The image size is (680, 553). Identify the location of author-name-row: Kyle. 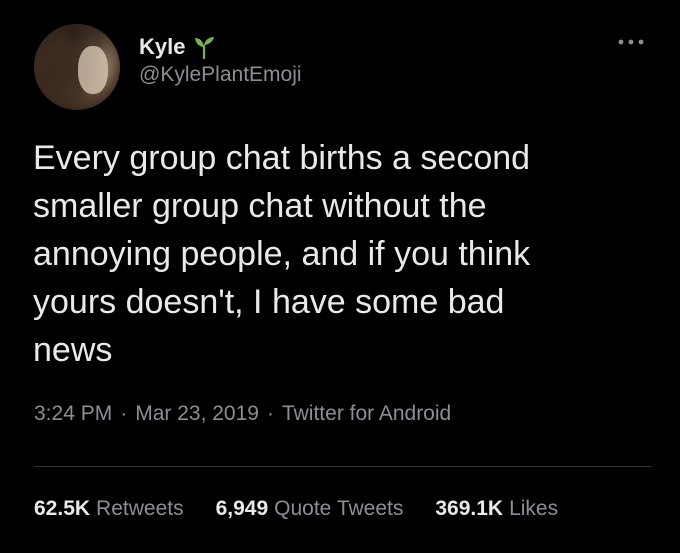
(177, 47).